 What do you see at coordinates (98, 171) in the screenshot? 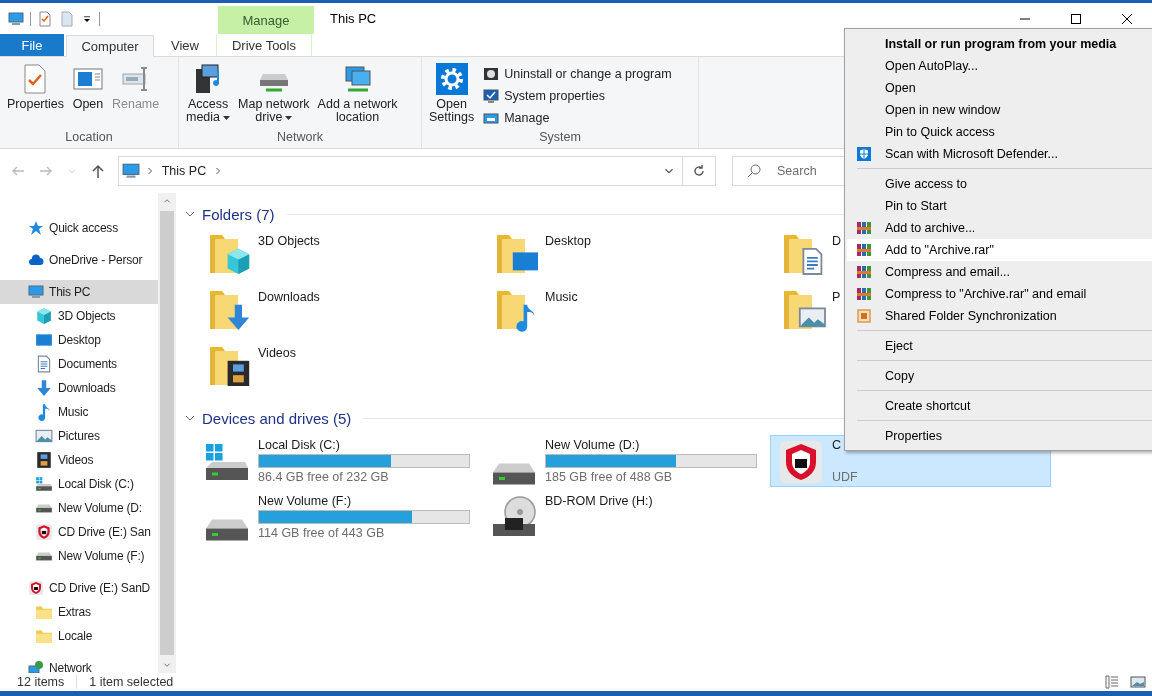
I see `up-arrow-icon` at bounding box center [98, 171].